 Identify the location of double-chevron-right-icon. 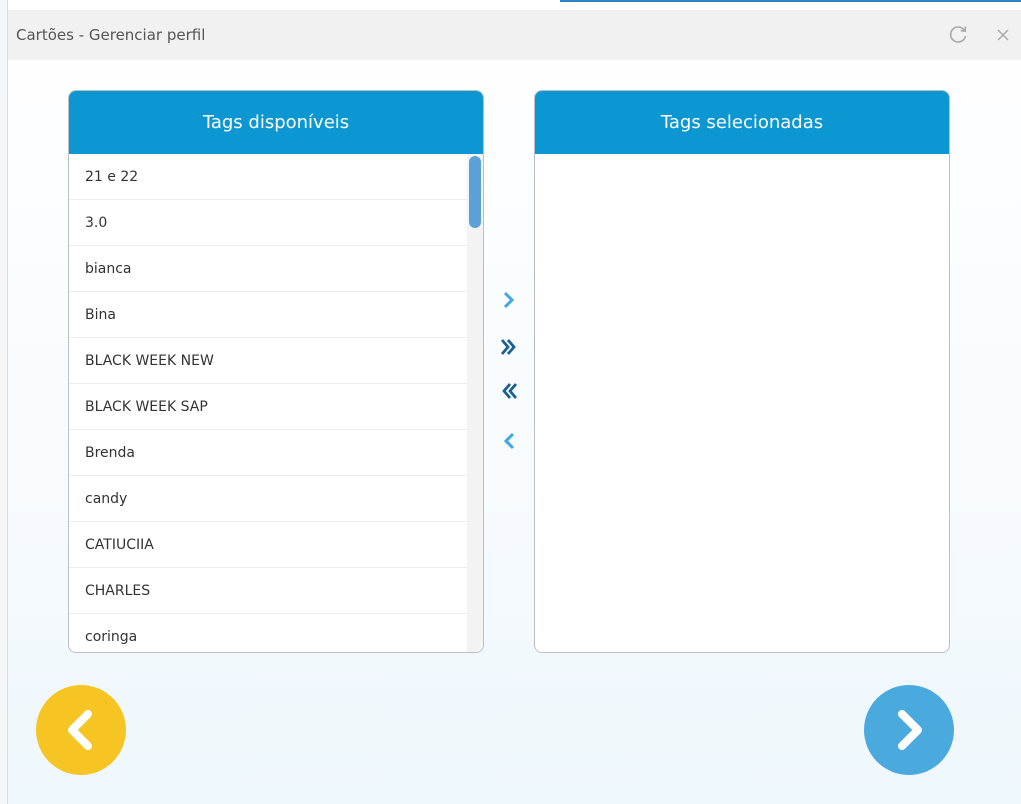
(508, 347).